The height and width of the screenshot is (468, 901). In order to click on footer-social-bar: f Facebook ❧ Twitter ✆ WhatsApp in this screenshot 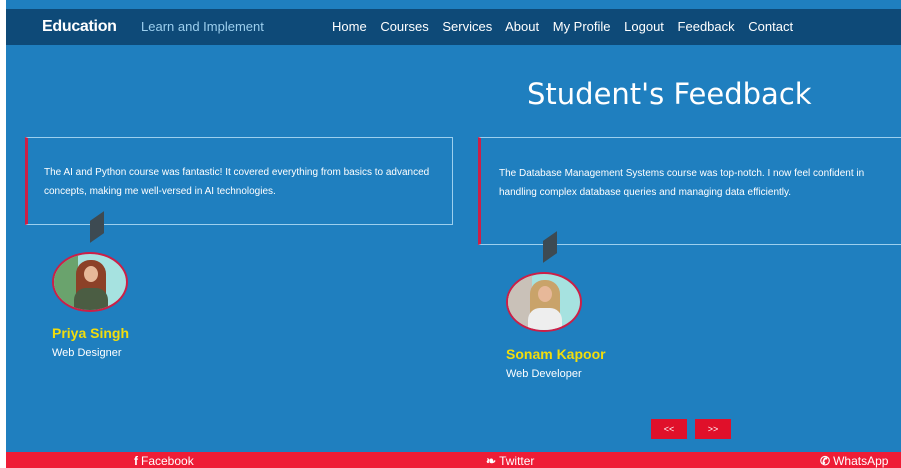, I will do `click(453, 460)`.